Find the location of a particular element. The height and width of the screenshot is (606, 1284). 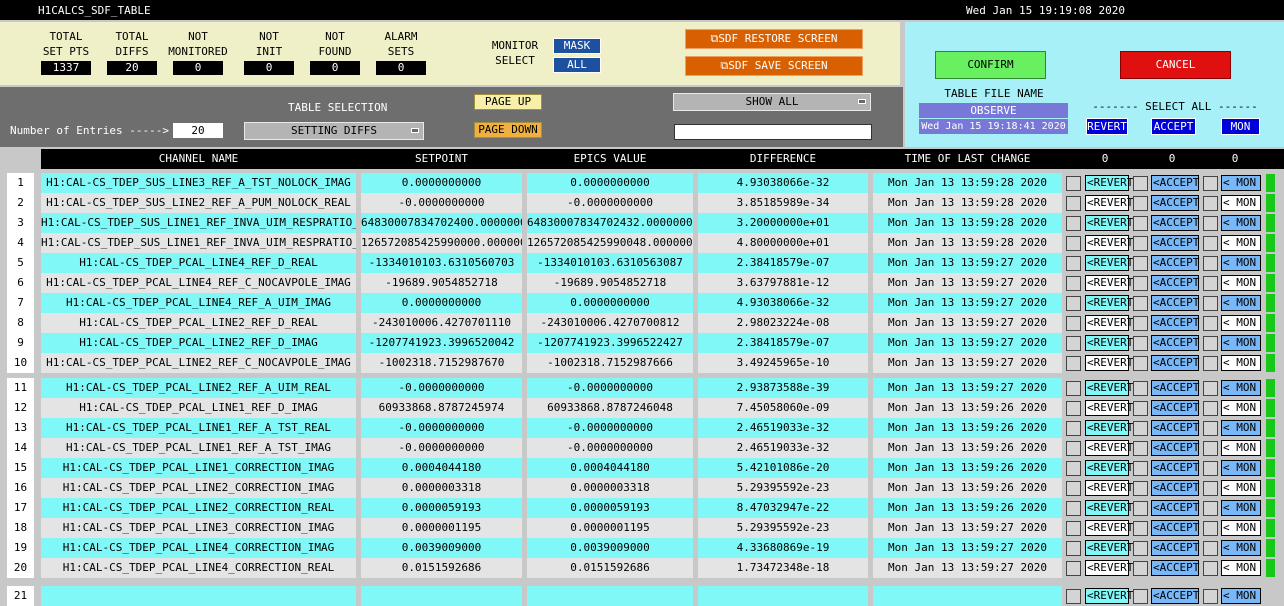

sdf-save-screen-button: ⧉SDF SAVE SCREEN is located at coordinates (774, 66).